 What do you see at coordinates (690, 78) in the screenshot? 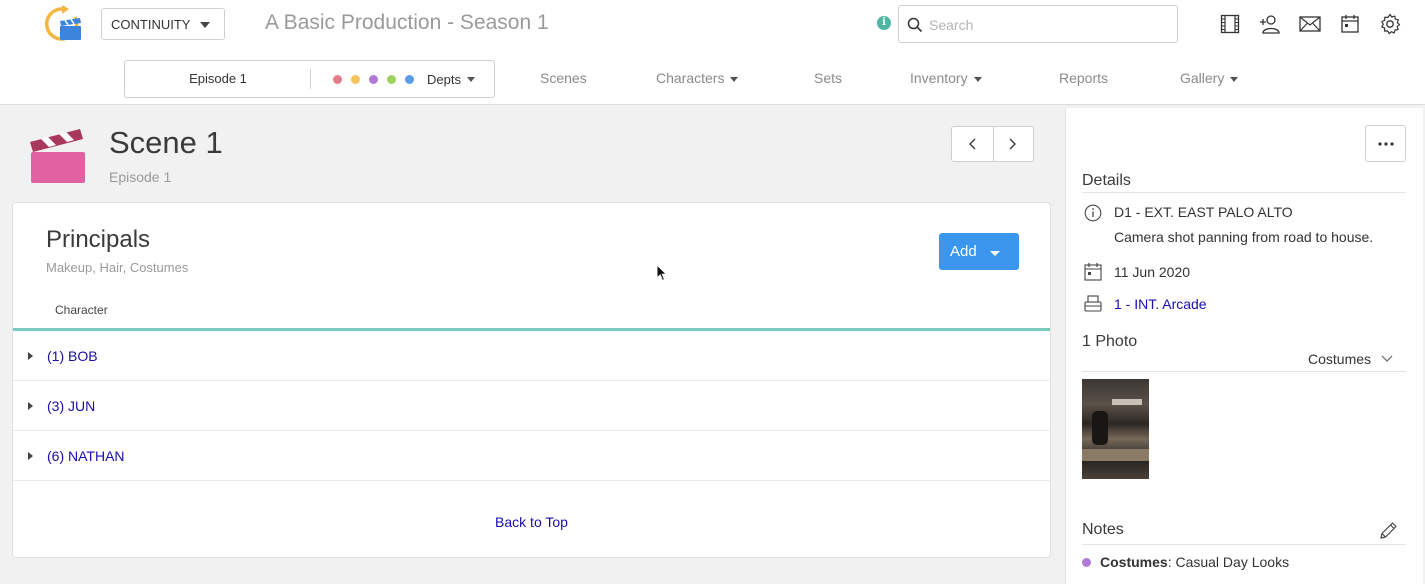
I see `nav-label: Characters` at bounding box center [690, 78].